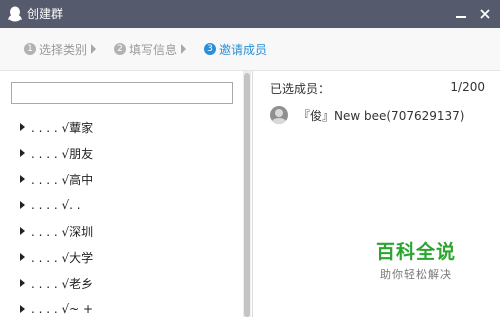 Image resolution: width=500 pixels, height=319 pixels. Describe the element at coordinates (279, 115) in the screenshot. I see `avatar` at that location.